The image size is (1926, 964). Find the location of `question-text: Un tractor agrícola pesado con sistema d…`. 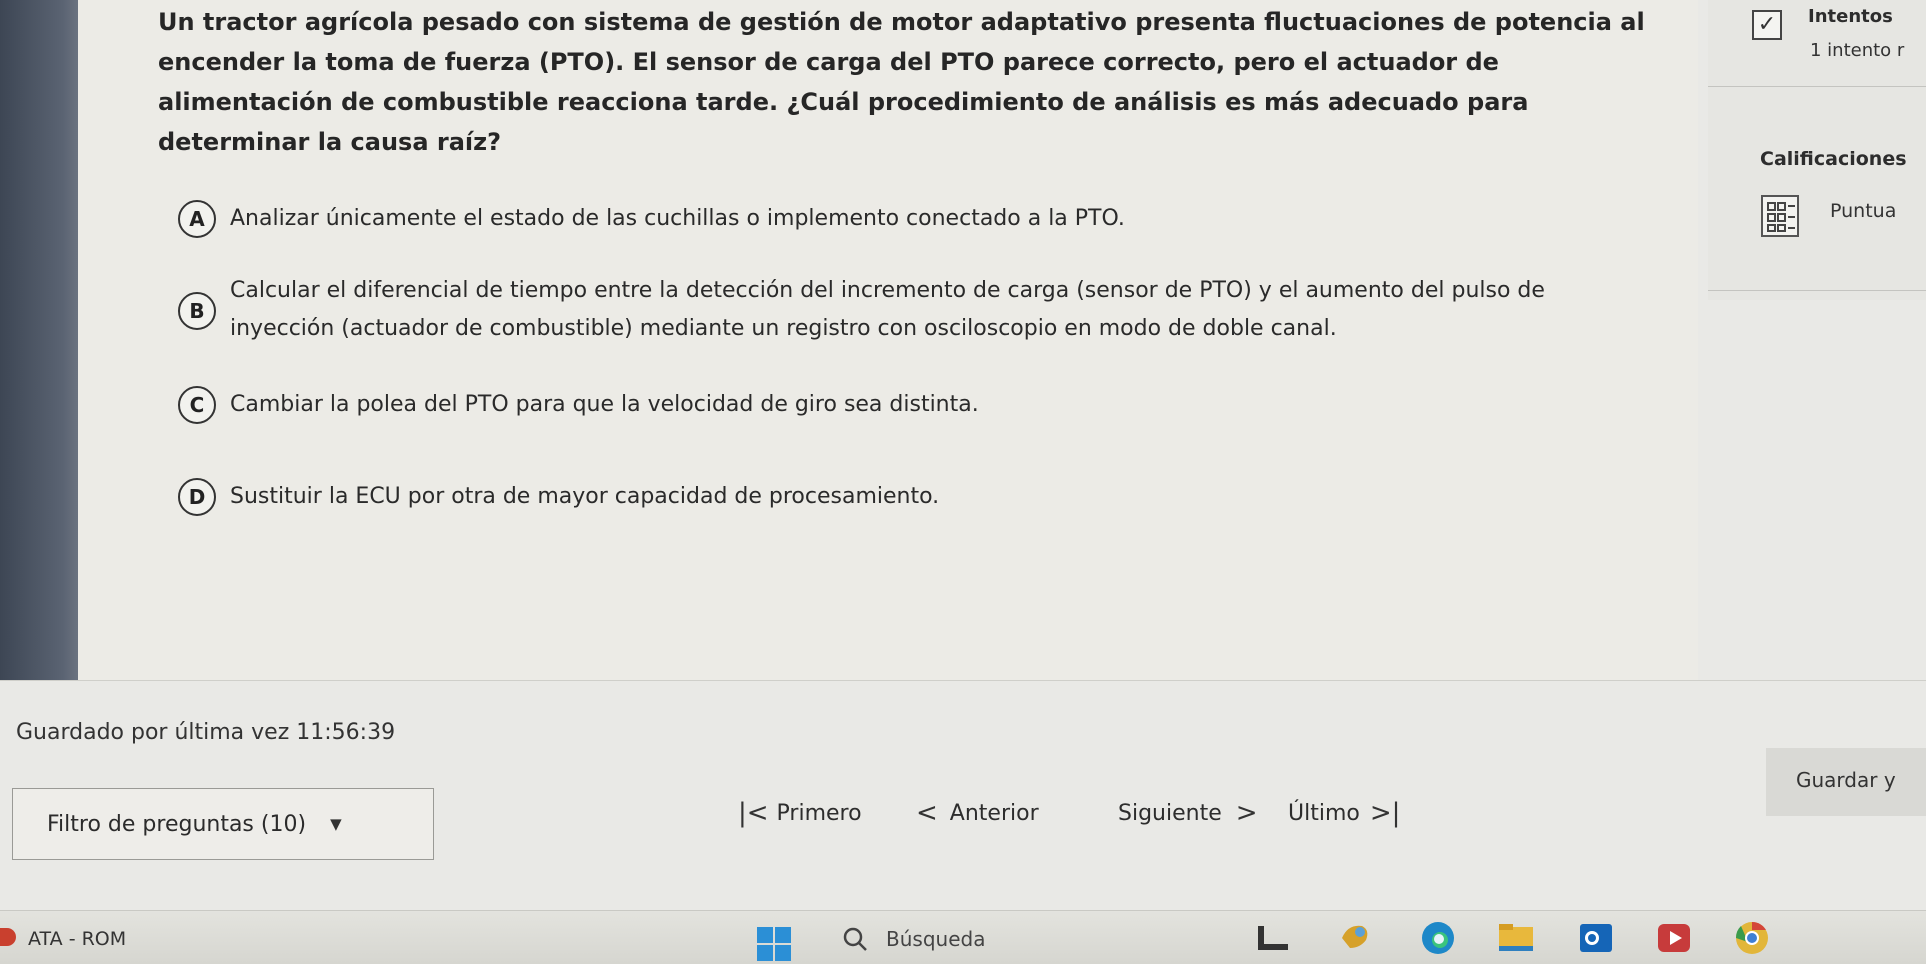

question-text: Un tractor agrícola pesado con sistema d… is located at coordinates (901, 82).